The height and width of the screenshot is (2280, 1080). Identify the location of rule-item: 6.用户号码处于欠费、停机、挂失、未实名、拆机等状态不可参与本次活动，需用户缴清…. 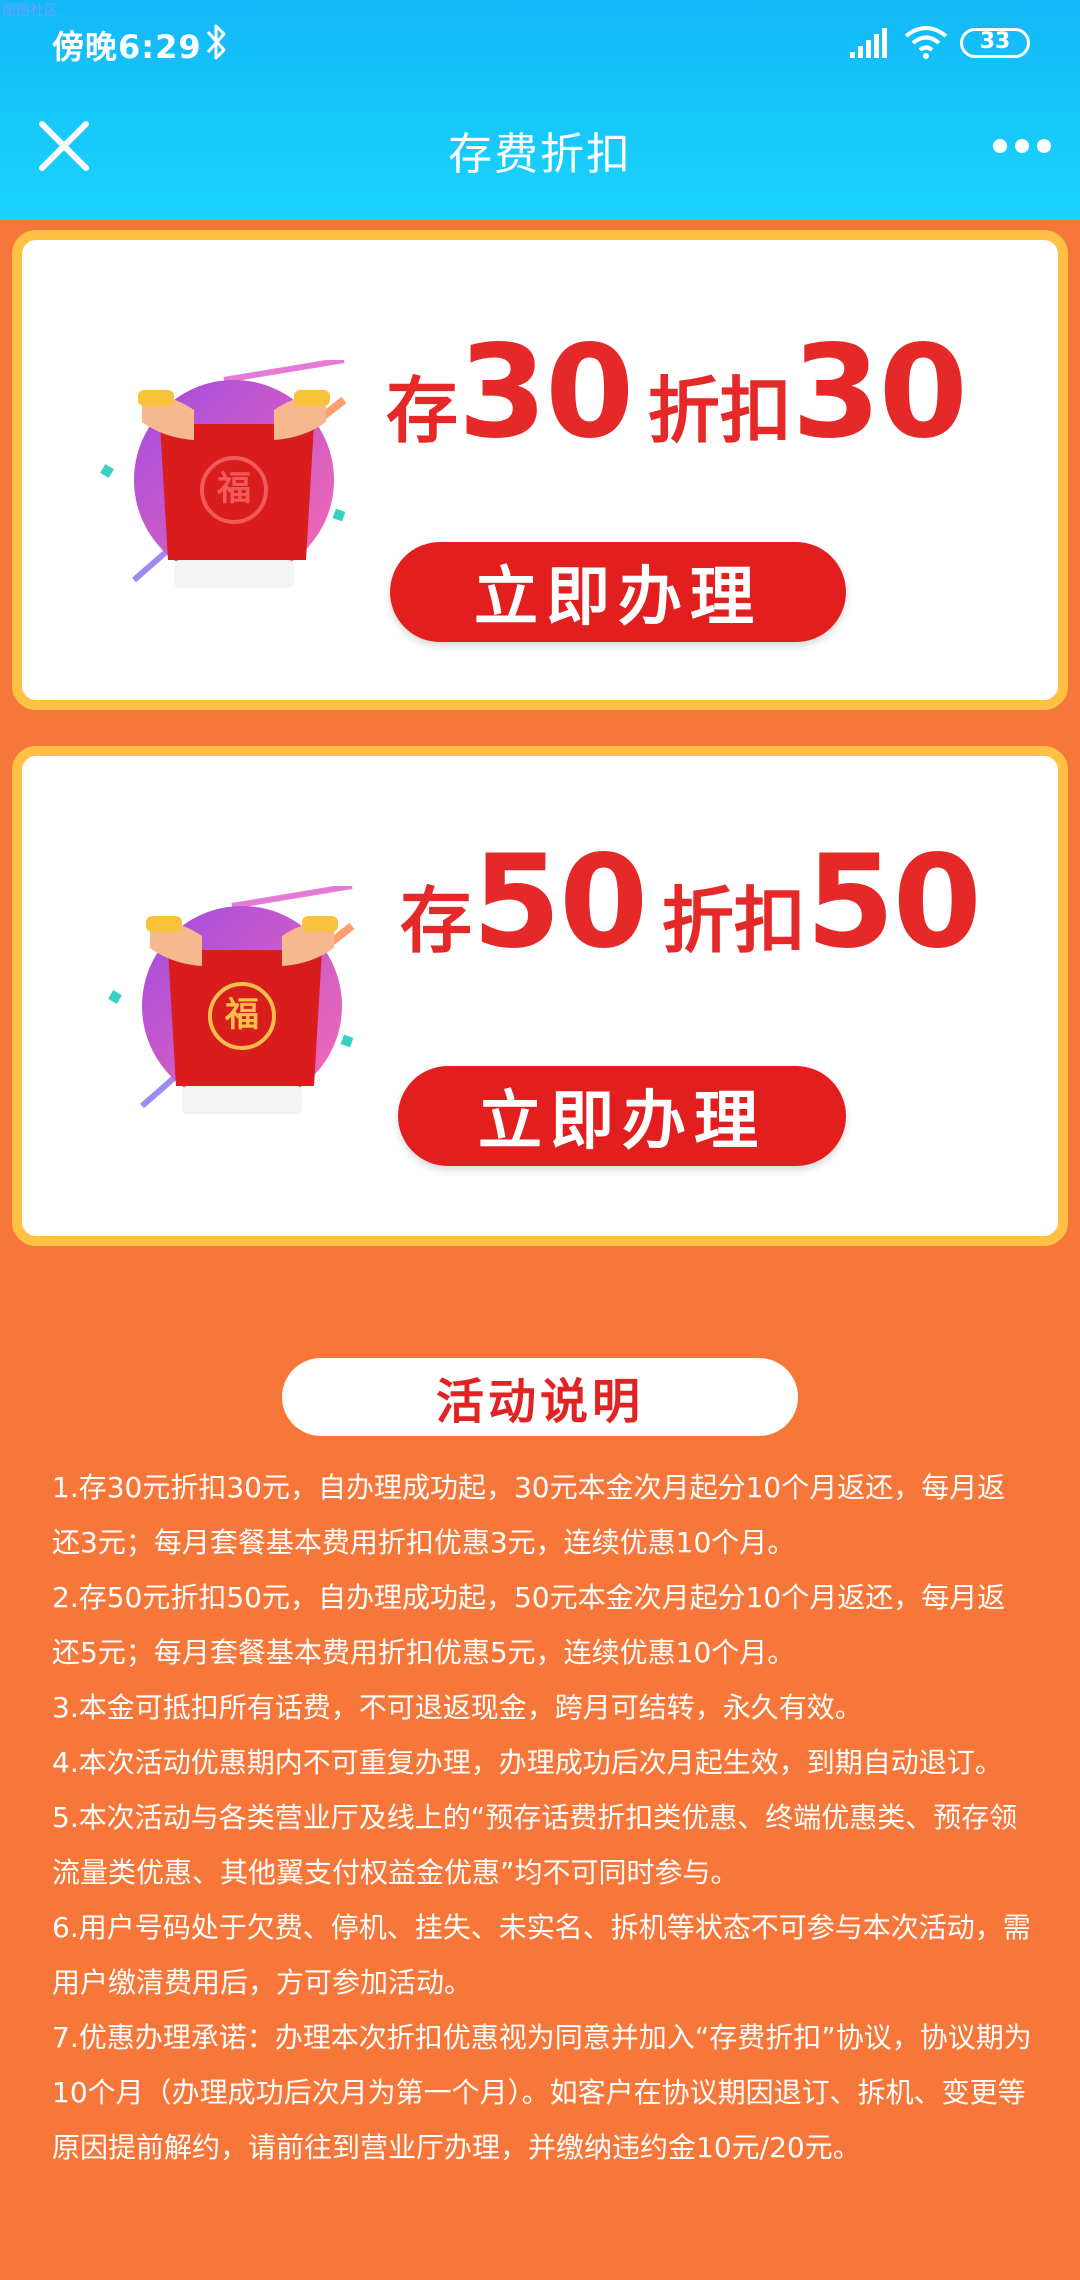
(541, 1955).